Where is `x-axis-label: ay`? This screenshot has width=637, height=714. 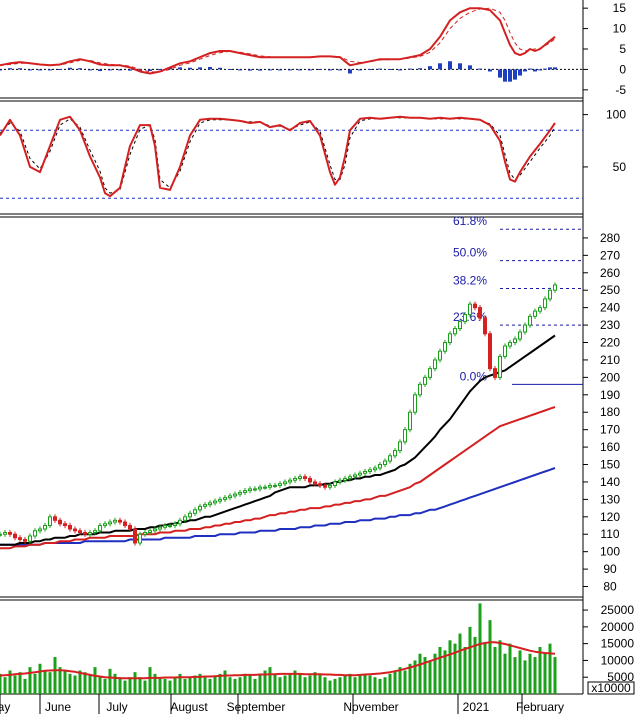 x-axis-label: ay is located at coordinates (5, 707).